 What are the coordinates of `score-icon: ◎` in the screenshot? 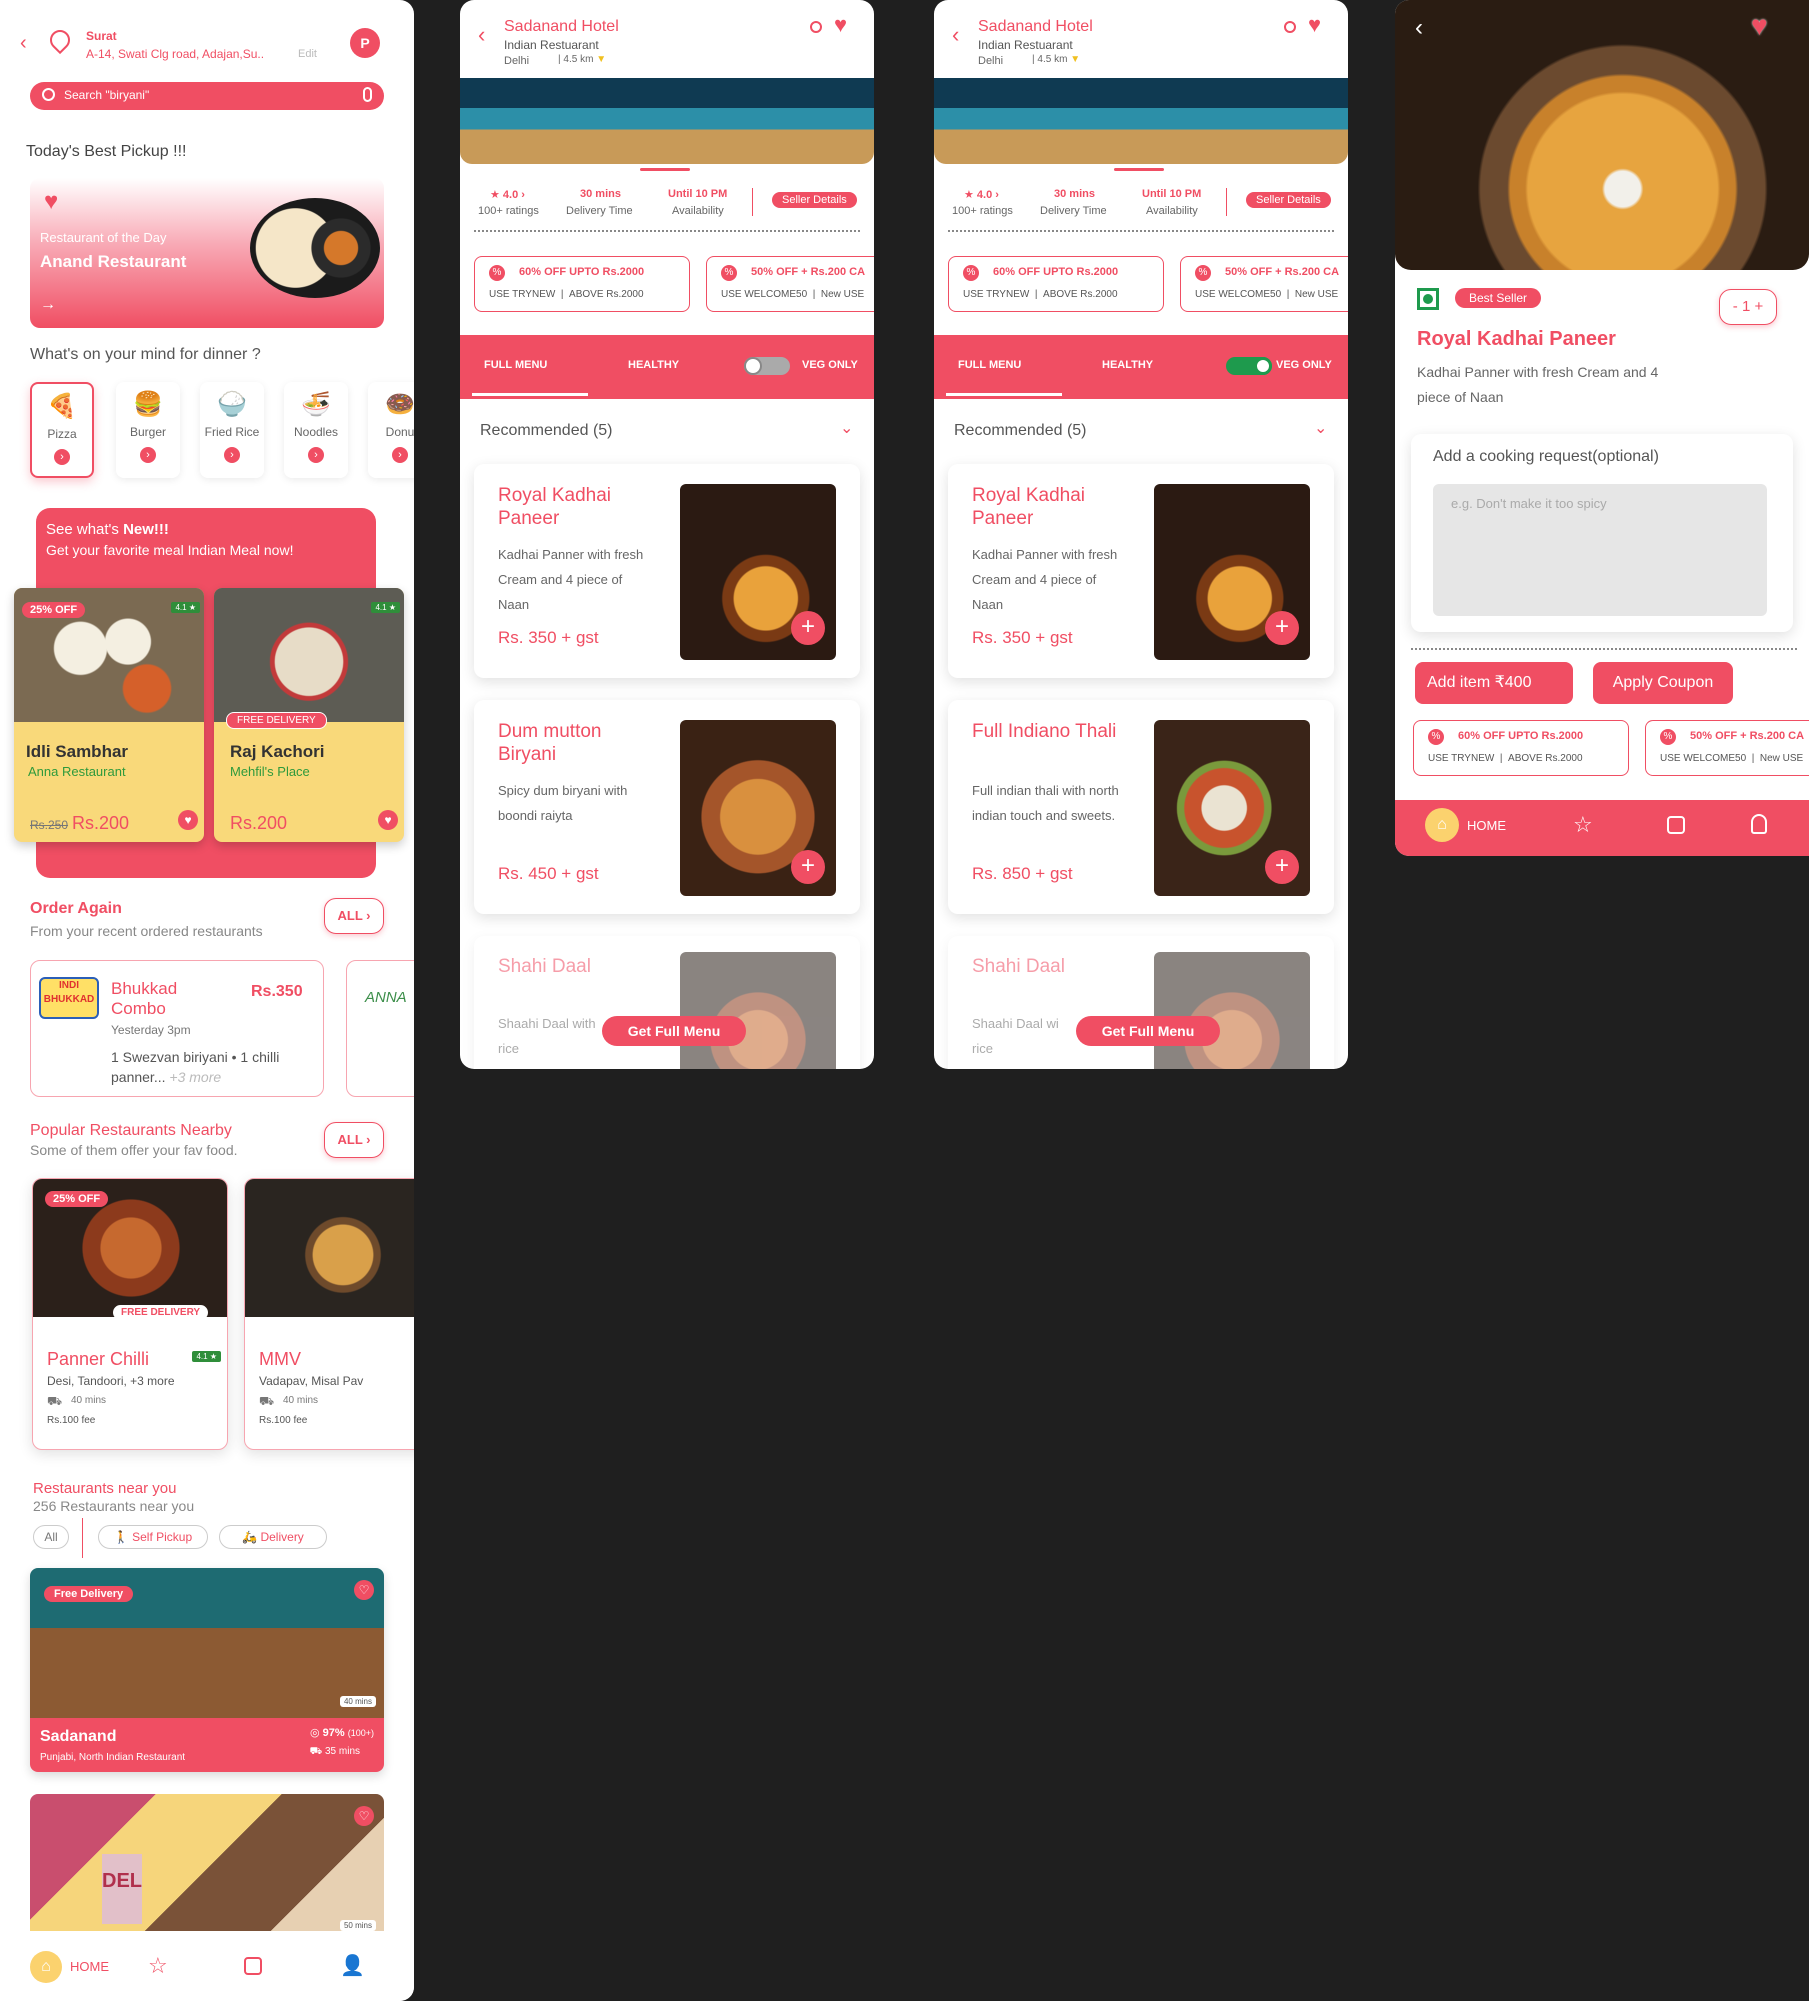 It's located at (314, 1733).